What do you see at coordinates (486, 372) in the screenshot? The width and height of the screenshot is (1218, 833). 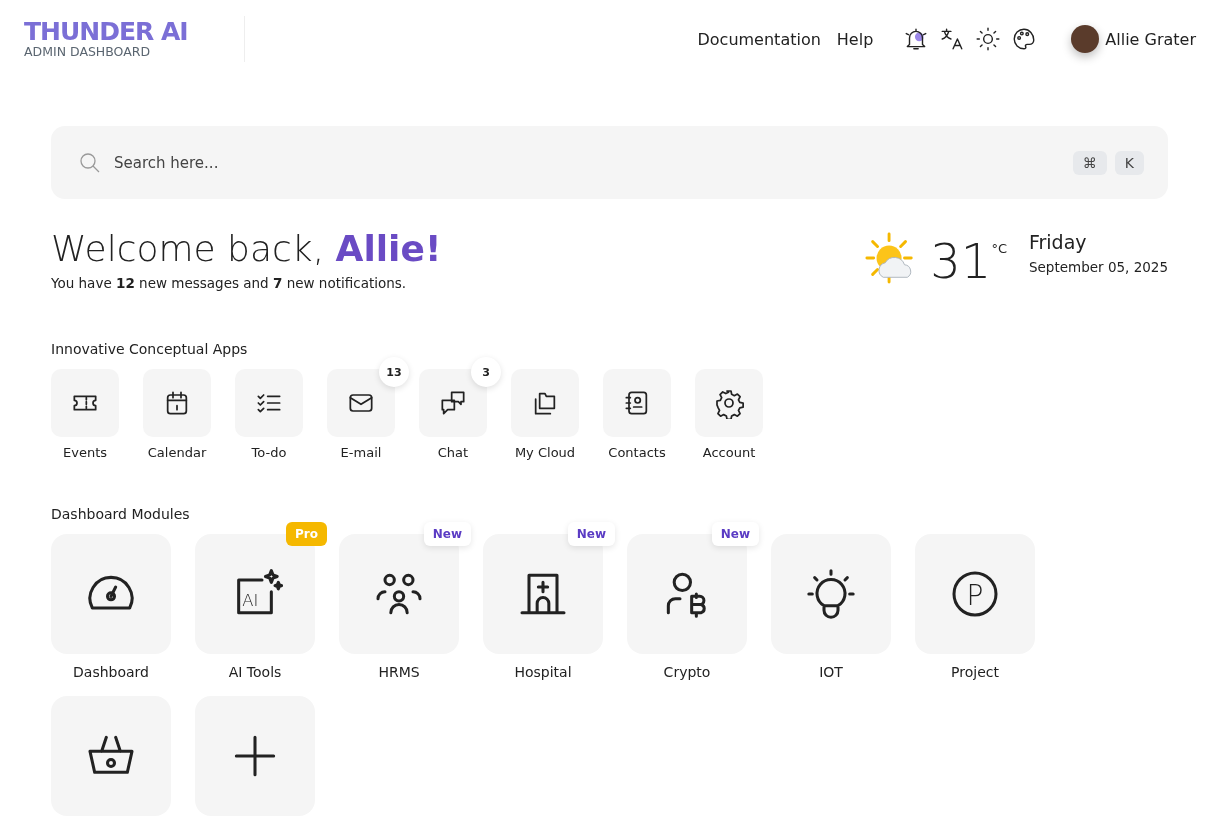 I see `count-badge: 3` at bounding box center [486, 372].